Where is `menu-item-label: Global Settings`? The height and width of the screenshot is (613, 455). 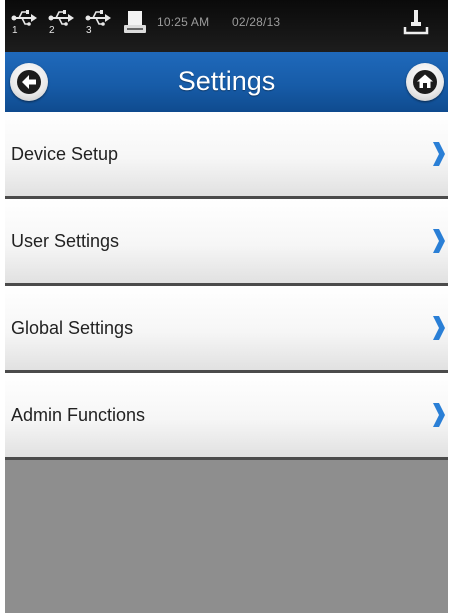
menu-item-label: Global Settings is located at coordinates (72, 328).